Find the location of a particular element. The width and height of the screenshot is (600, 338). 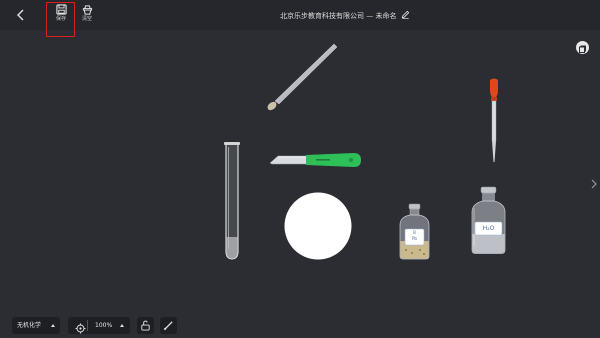

basket-icon is located at coordinates (87, 10).